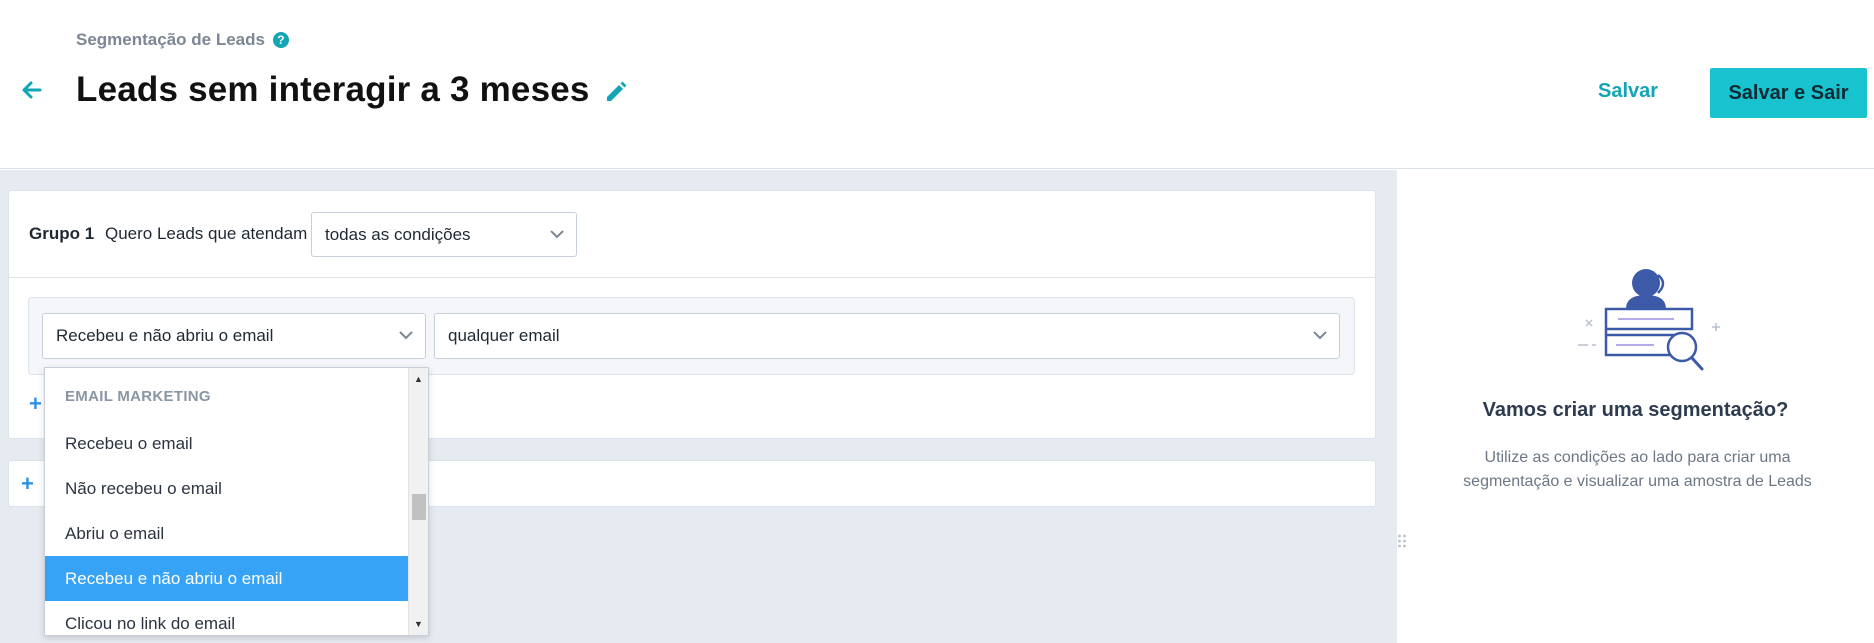 This screenshot has height=643, width=1874. What do you see at coordinates (62, 233) in the screenshot?
I see `group-label: Grupo 1` at bounding box center [62, 233].